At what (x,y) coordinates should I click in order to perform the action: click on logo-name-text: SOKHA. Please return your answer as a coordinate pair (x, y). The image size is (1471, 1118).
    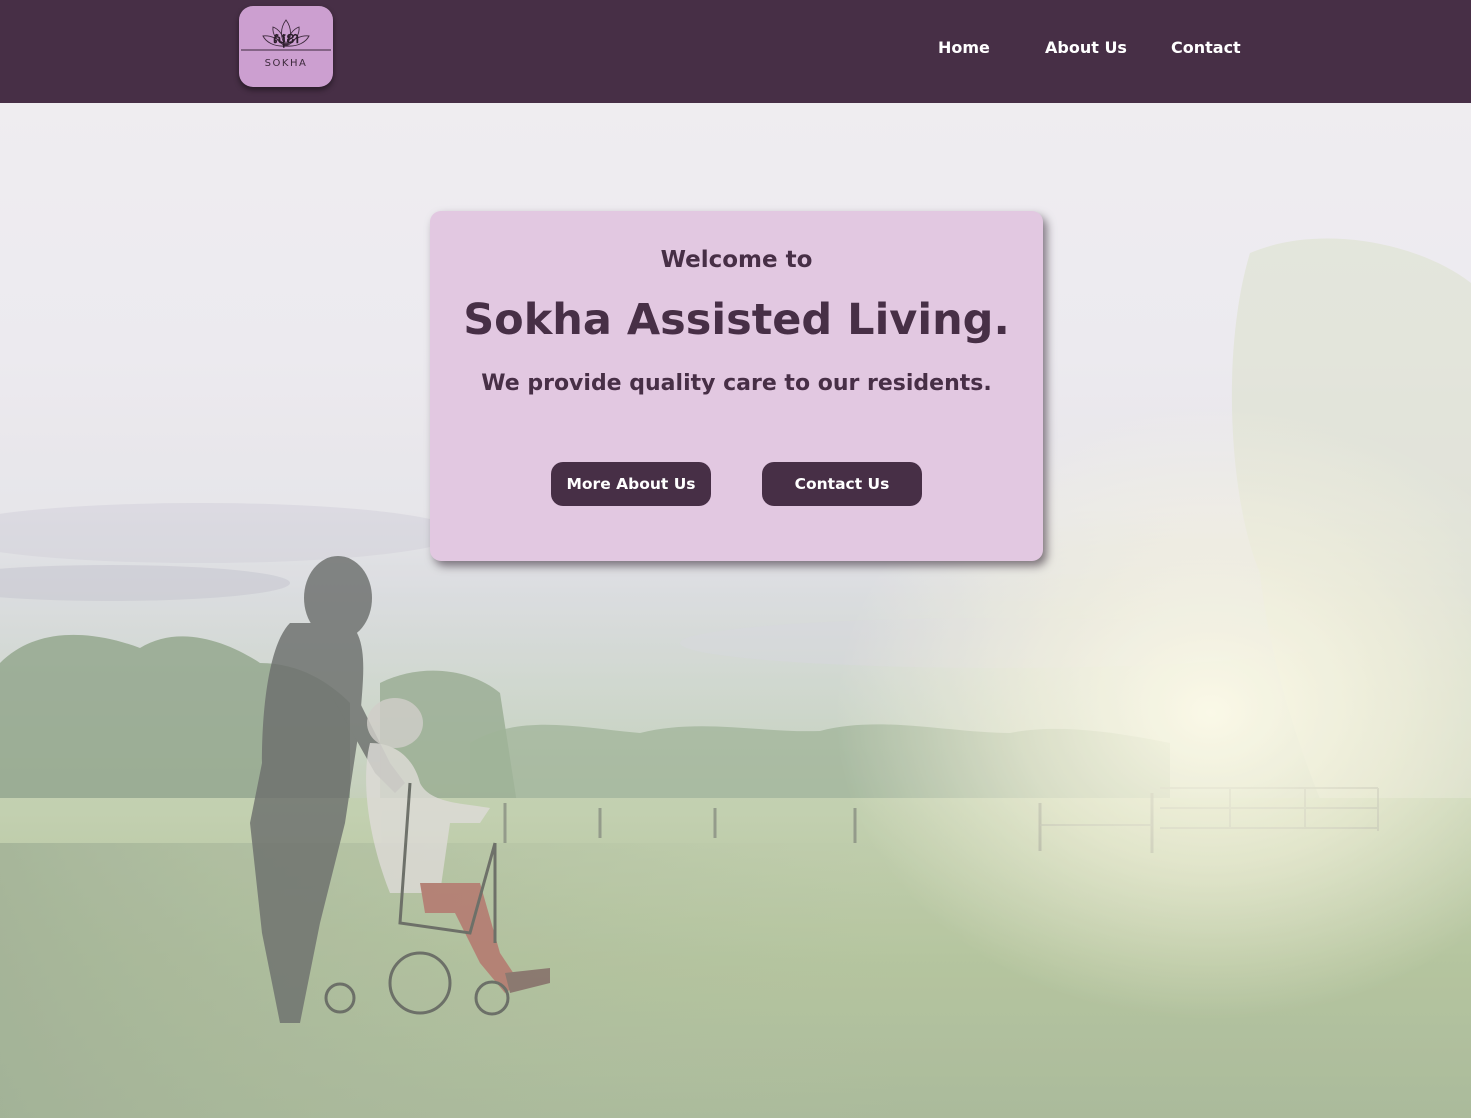
    Looking at the image, I should click on (286, 63).